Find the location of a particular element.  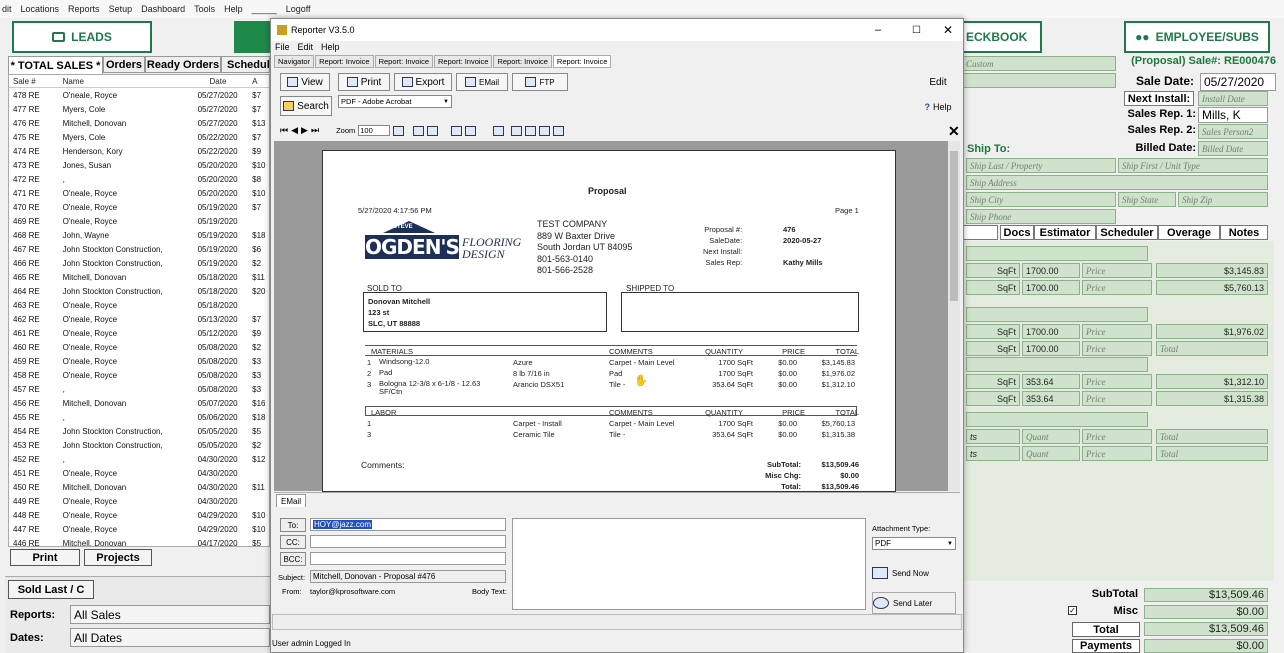

table-row: 469 RE O'neale, Royce 05/19/2020 is located at coordinates (139, 221).